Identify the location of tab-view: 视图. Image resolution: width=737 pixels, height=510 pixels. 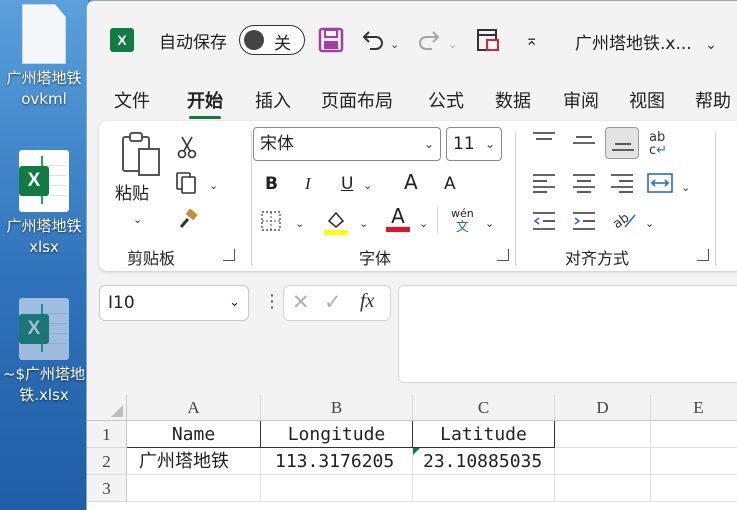
(647, 100).